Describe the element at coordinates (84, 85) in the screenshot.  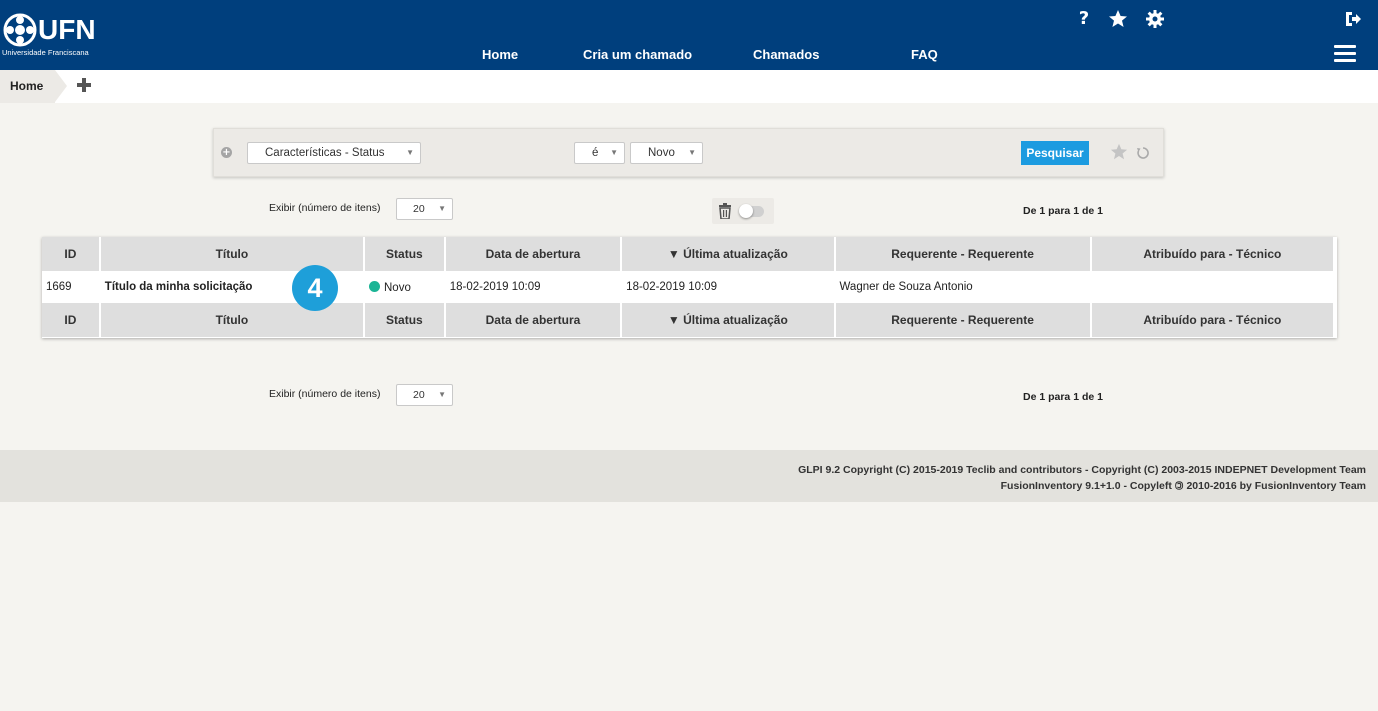
I see `add-icon` at that location.